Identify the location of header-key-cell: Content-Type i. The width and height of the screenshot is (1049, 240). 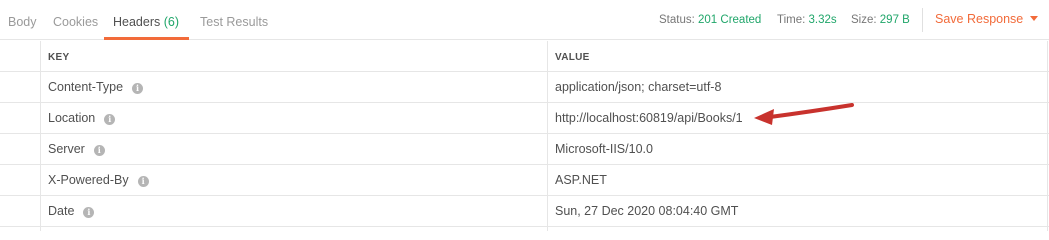
(96, 87).